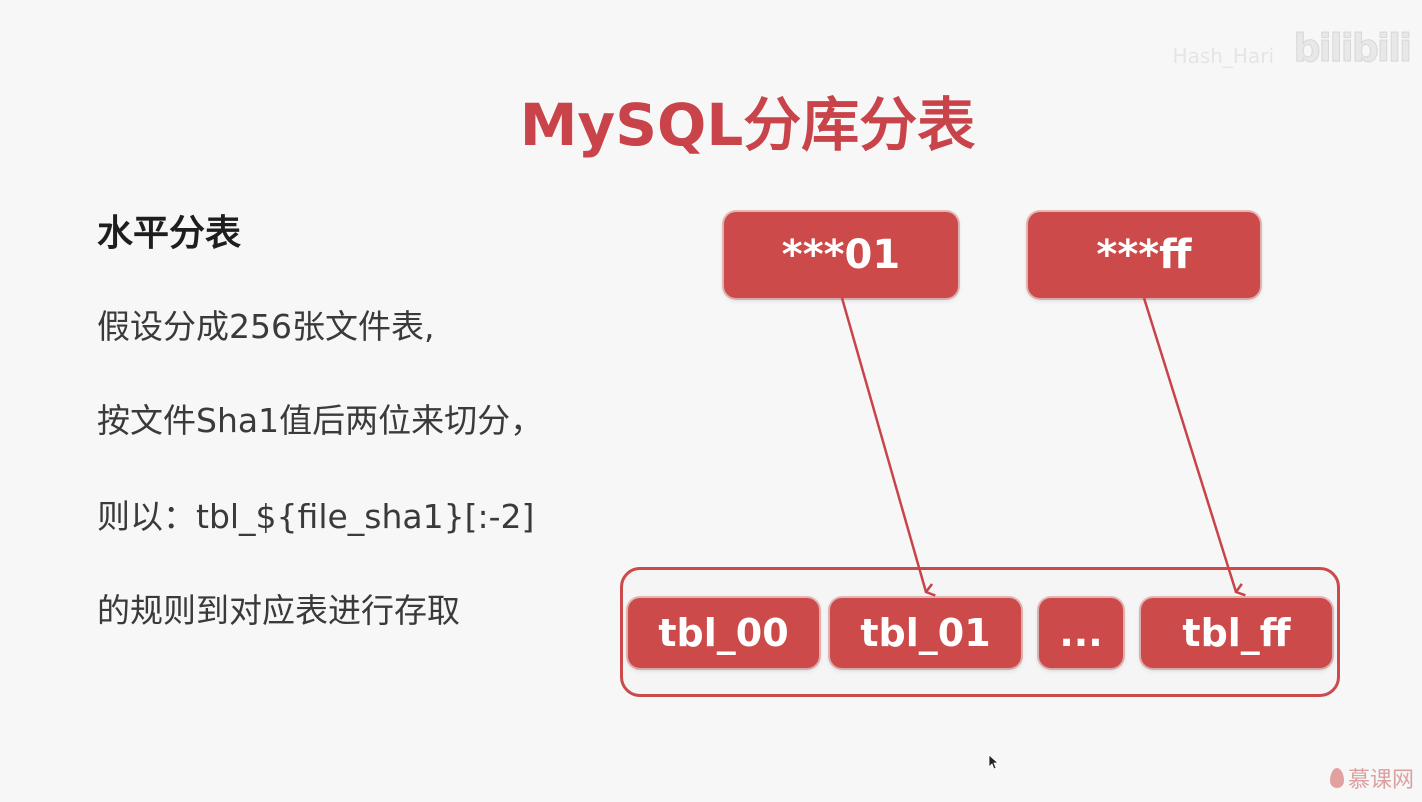  I want to click on imooc-watermark-text: 慕课网, so click(1380, 780).